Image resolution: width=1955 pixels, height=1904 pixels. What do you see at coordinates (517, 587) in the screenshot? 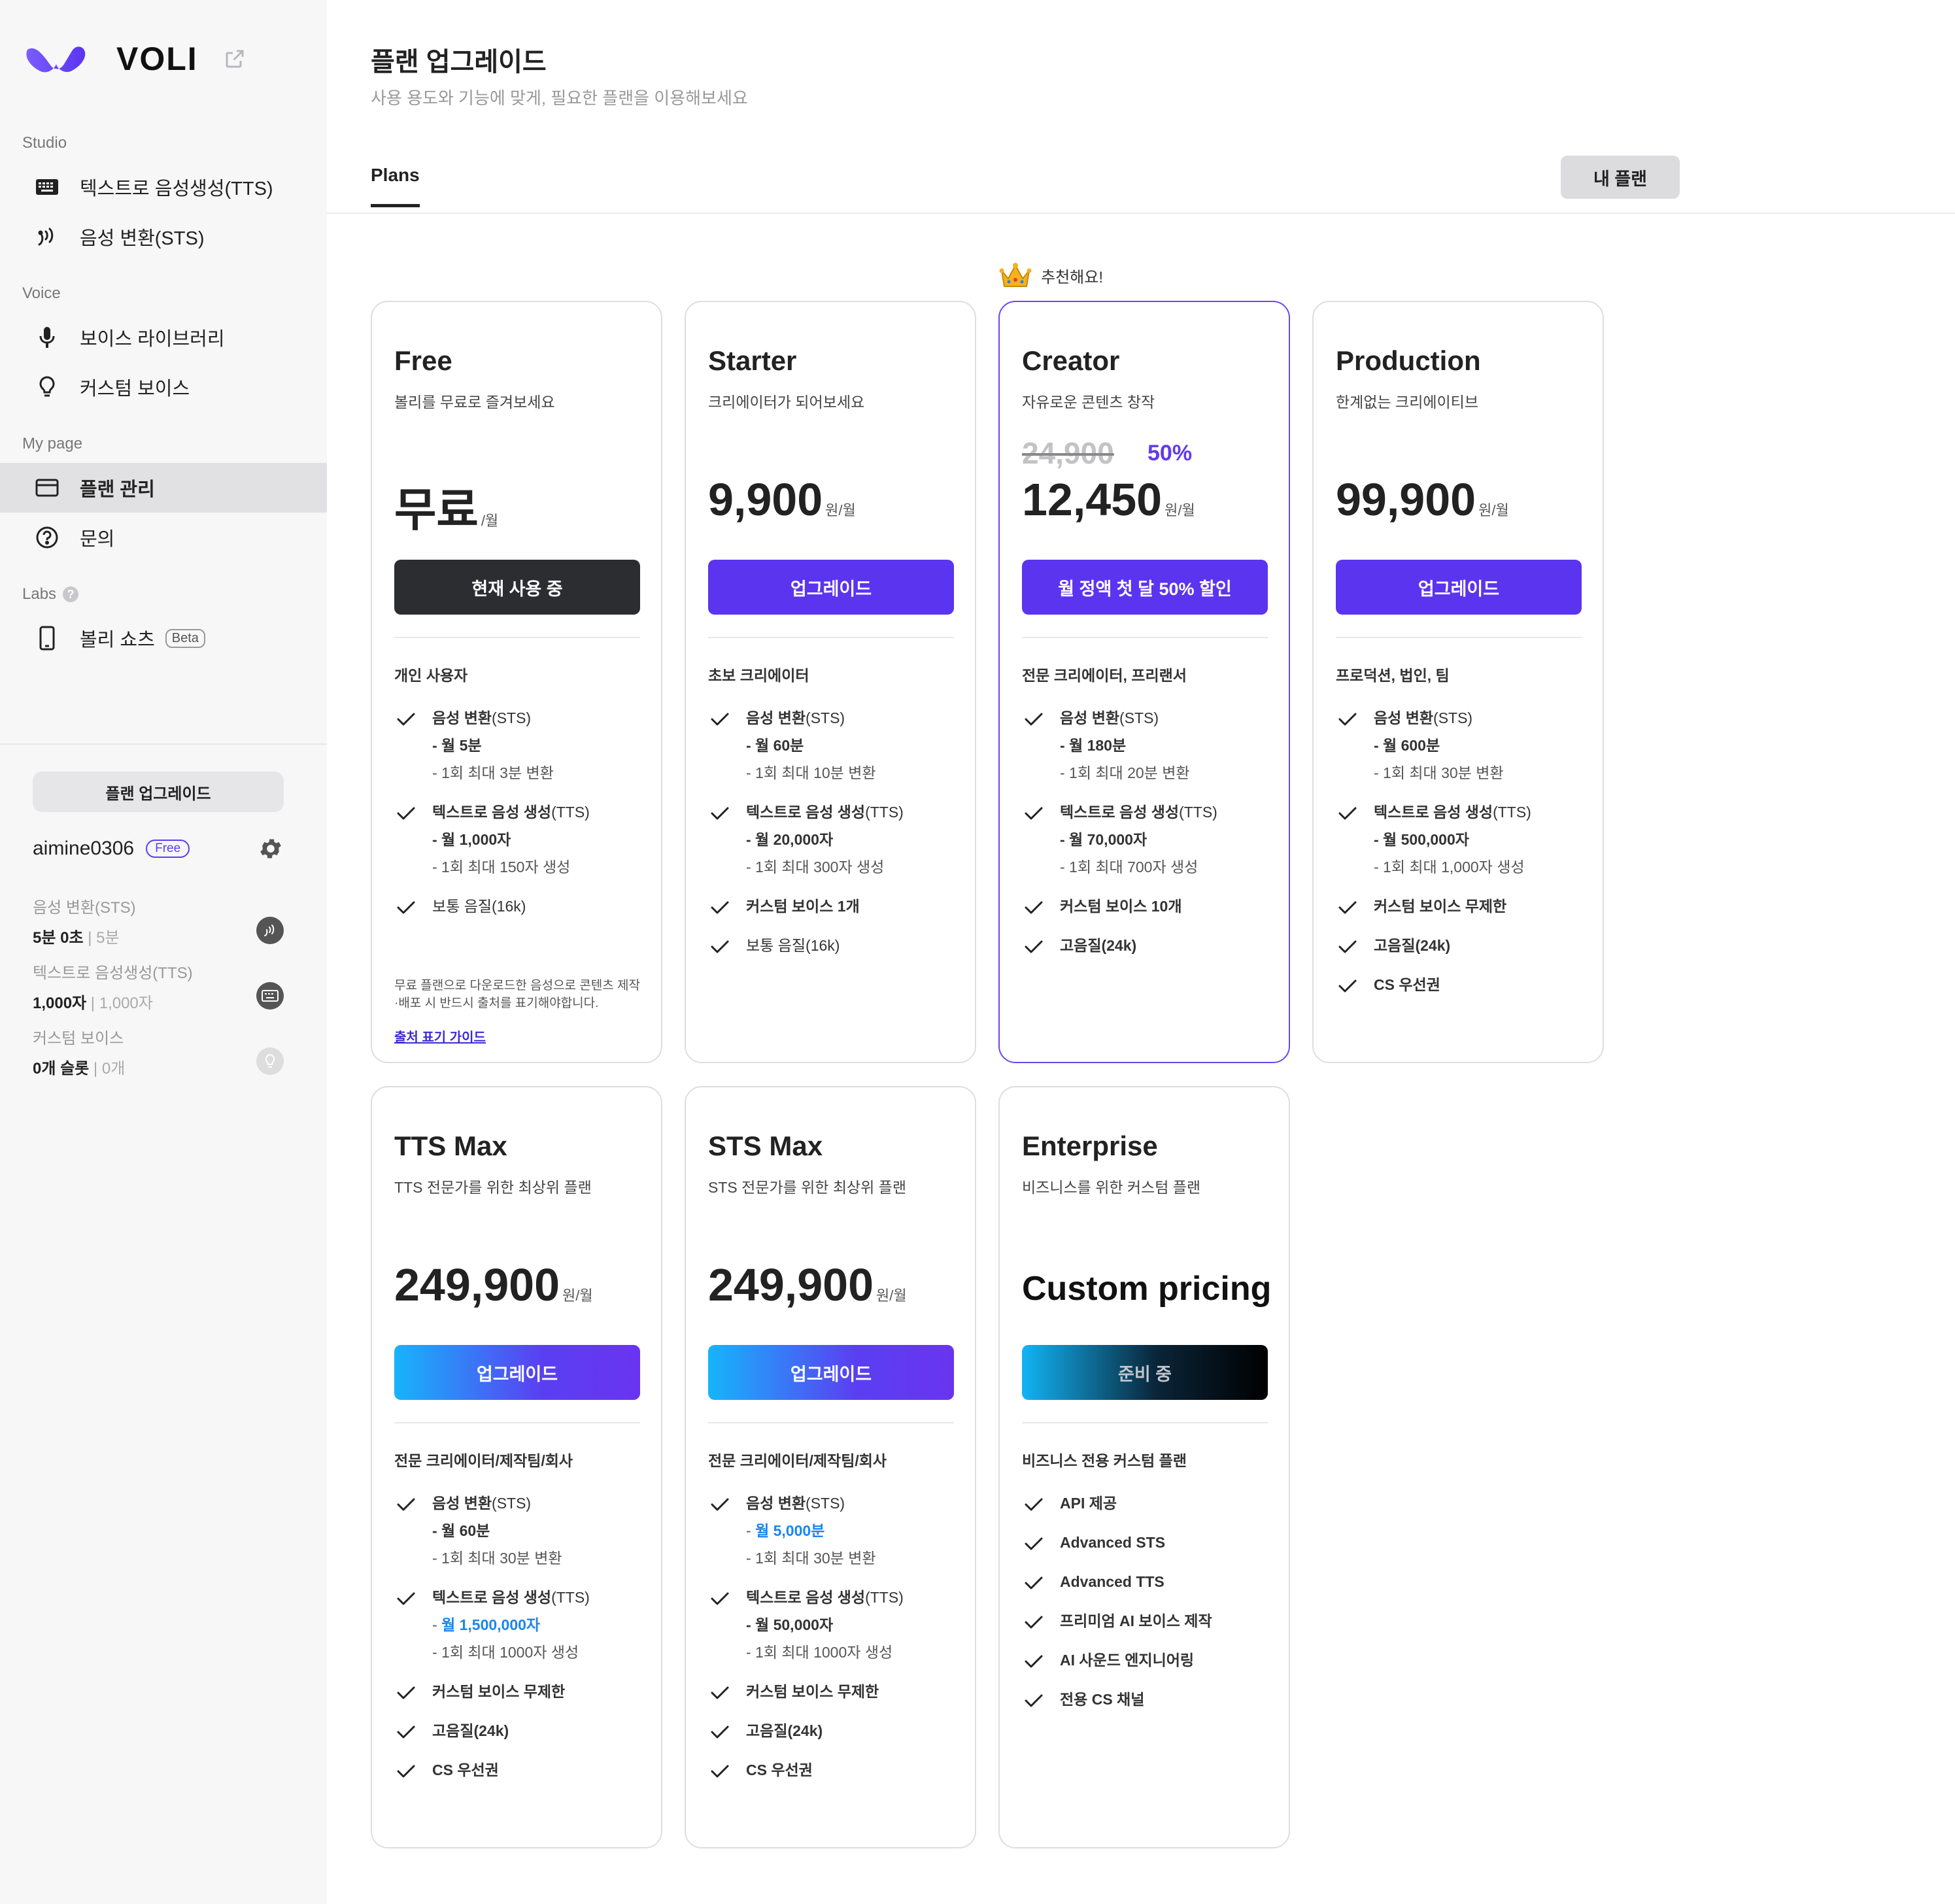
I see `plan-action-button: 현재 사용 중` at bounding box center [517, 587].